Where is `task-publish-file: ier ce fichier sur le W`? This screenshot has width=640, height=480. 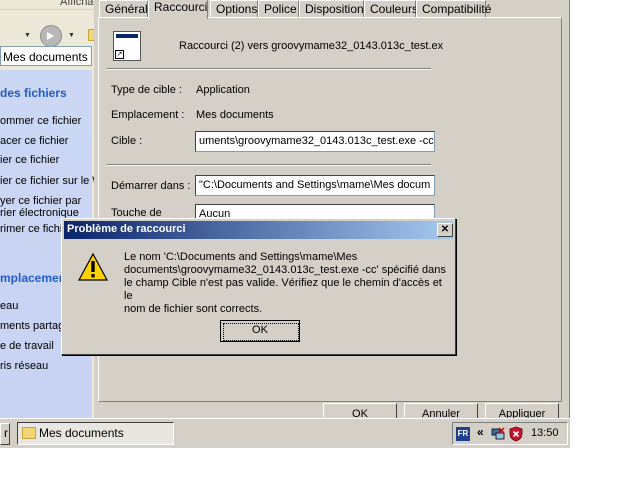
task-publish-file: ier ce fichier sur le W is located at coordinates (50, 181).